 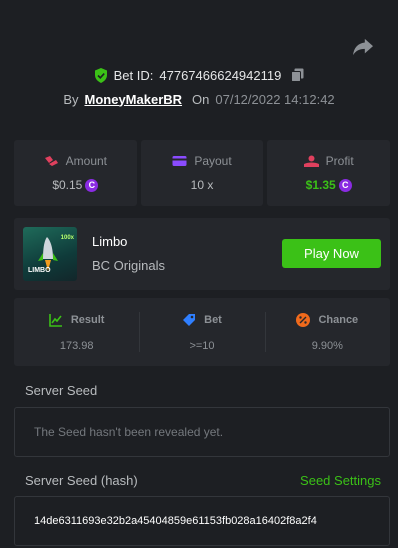 What do you see at coordinates (329, 173) in the screenshot?
I see `profit-stat: Profit $1.35 C` at bounding box center [329, 173].